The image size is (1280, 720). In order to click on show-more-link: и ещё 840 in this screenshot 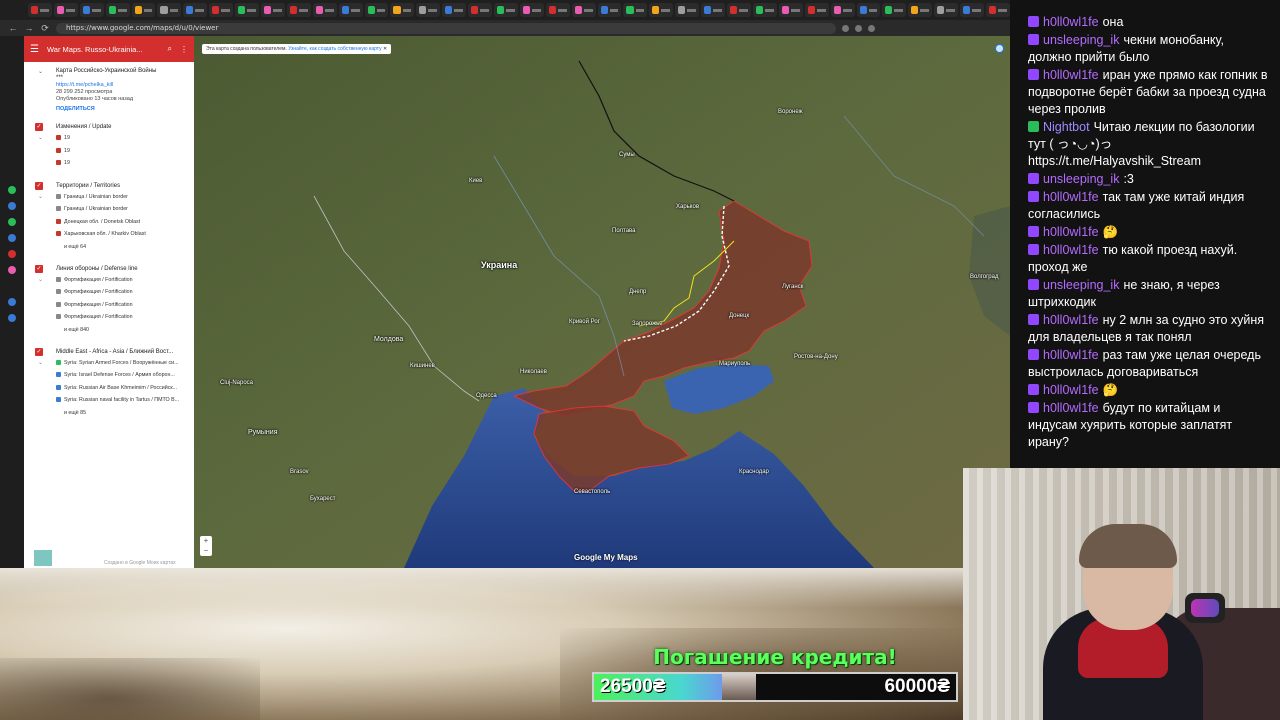, I will do `click(109, 330)`.